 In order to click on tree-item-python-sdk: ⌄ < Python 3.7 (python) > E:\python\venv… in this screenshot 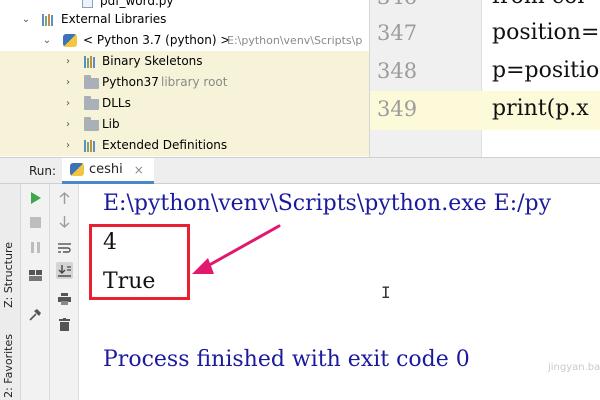, I will do `click(184, 40)`.